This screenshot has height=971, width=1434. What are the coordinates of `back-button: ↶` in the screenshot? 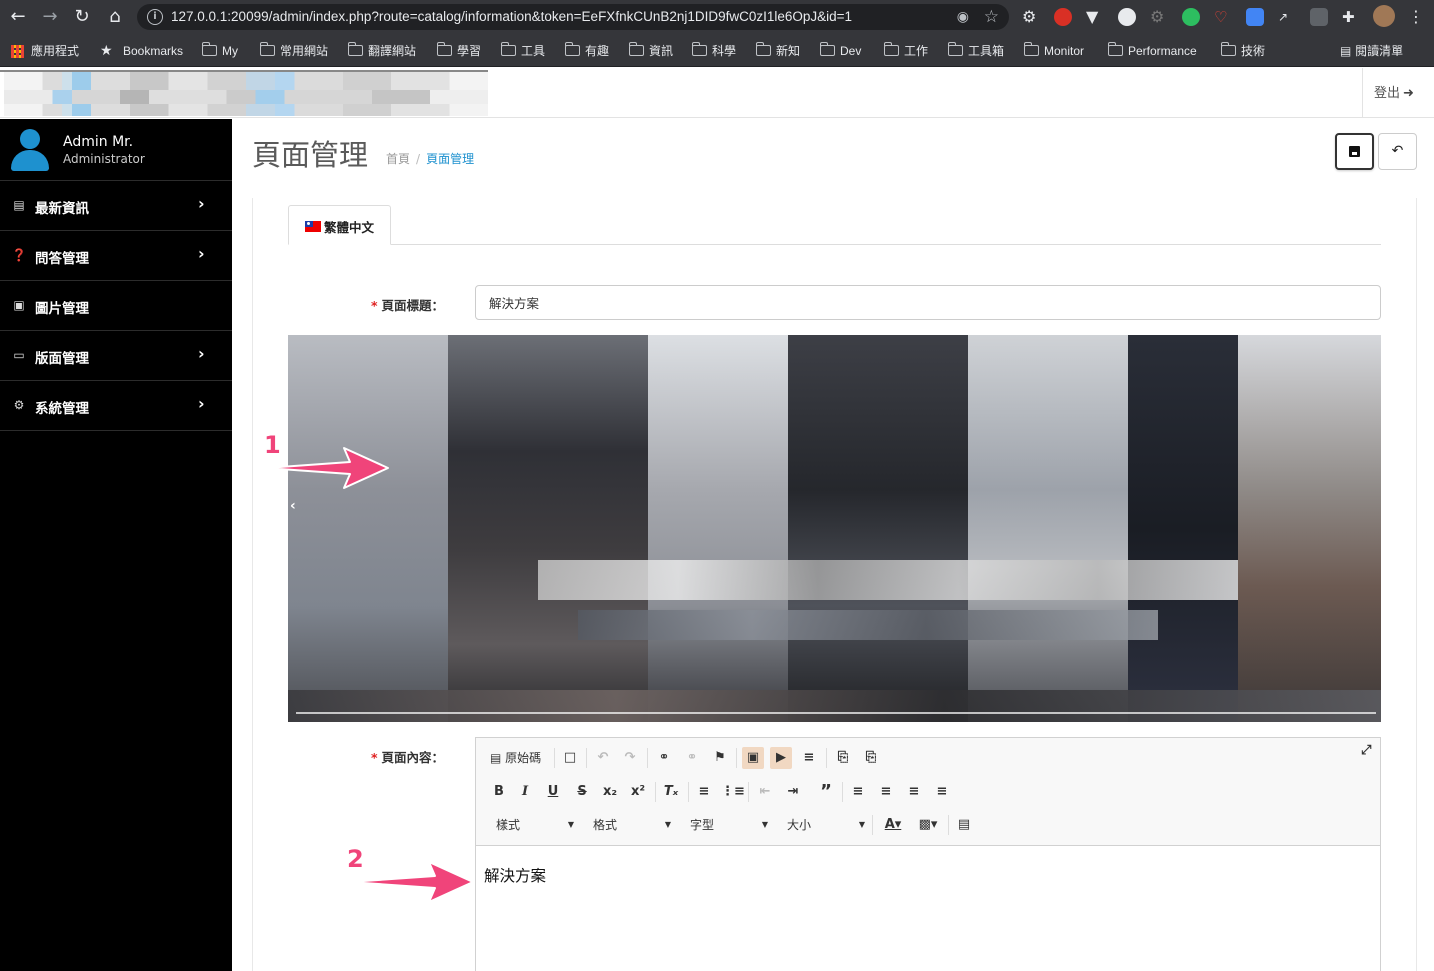 It's located at (1397, 151).